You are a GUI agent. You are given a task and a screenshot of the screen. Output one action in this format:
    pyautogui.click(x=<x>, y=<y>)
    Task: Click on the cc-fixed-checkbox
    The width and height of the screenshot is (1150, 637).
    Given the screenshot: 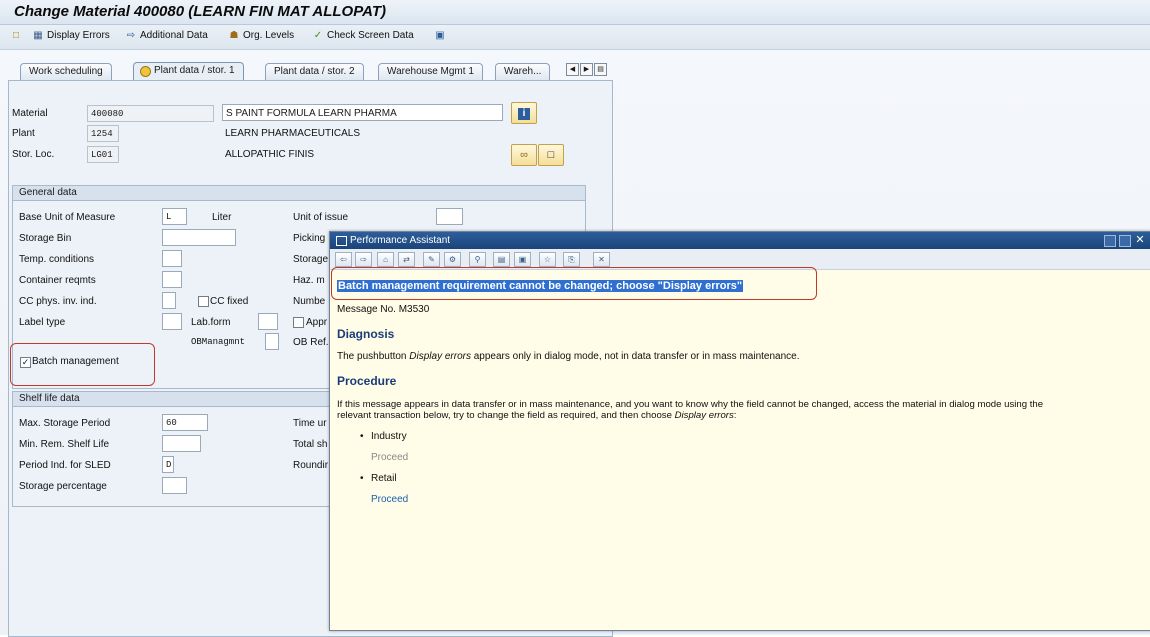 What is the action you would take?
    pyautogui.click(x=203, y=301)
    